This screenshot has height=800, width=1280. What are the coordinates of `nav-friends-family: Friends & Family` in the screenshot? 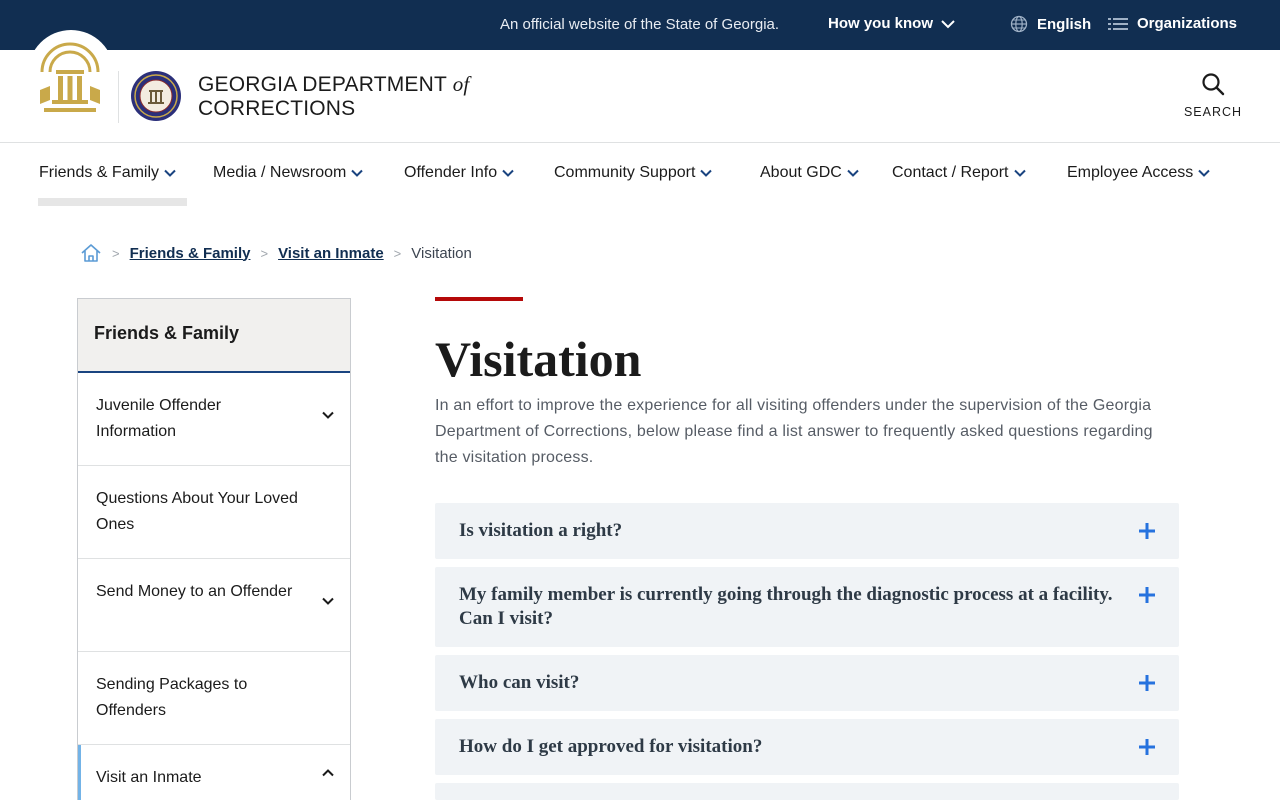 It's located at (107, 173).